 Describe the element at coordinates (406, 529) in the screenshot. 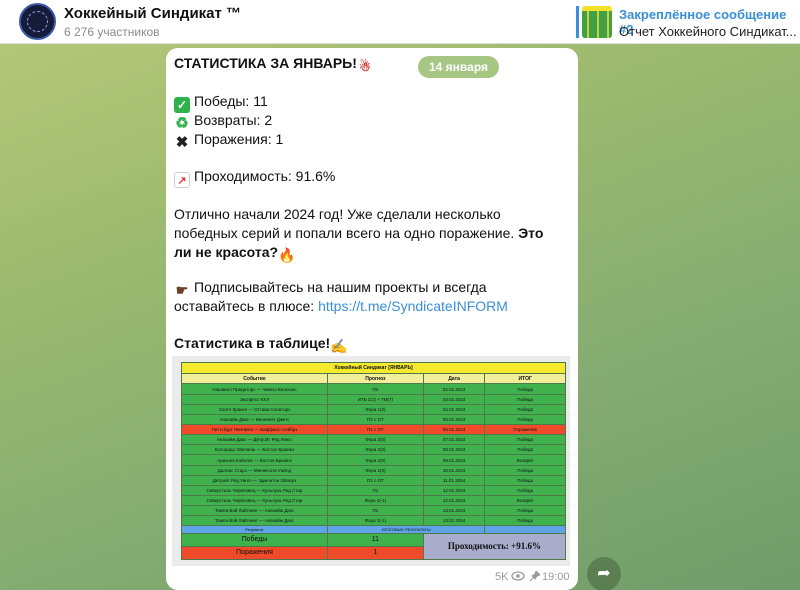

I see `summary-title: ИТОГОВЫЕ РЕЗУЛЬТАТЫ` at that location.